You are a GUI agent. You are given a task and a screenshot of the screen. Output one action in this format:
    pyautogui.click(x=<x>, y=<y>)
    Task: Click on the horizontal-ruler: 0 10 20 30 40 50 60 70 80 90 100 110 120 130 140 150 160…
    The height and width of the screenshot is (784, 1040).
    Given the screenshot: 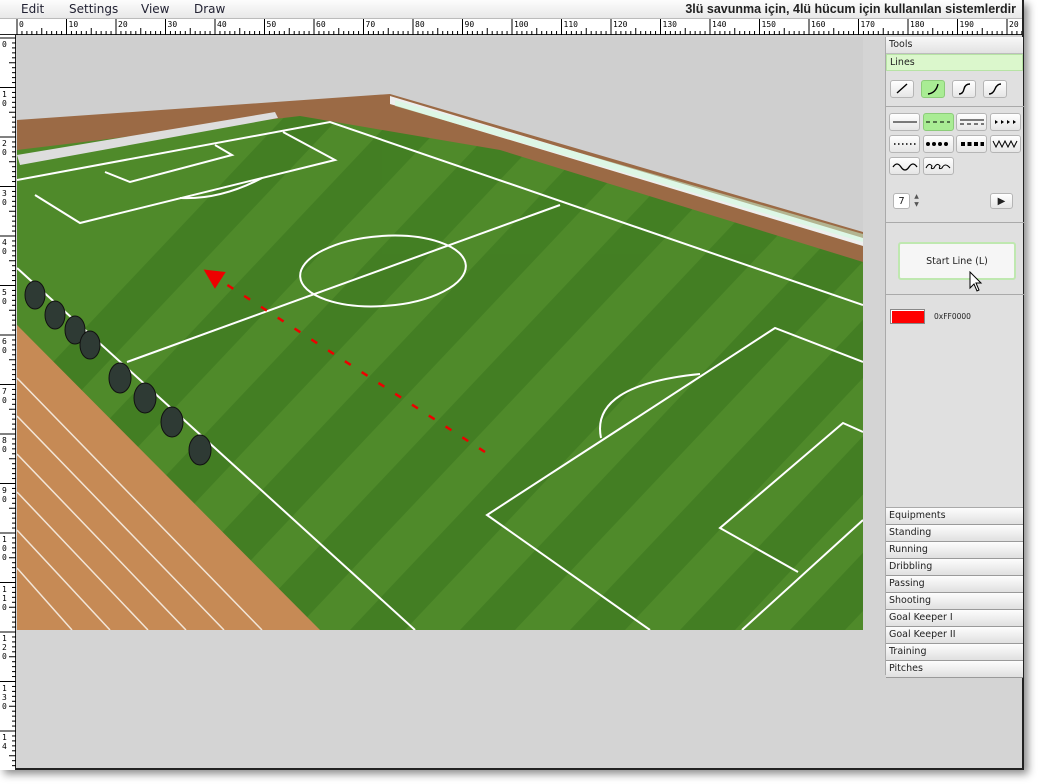 What is the action you would take?
    pyautogui.click(x=511, y=27)
    